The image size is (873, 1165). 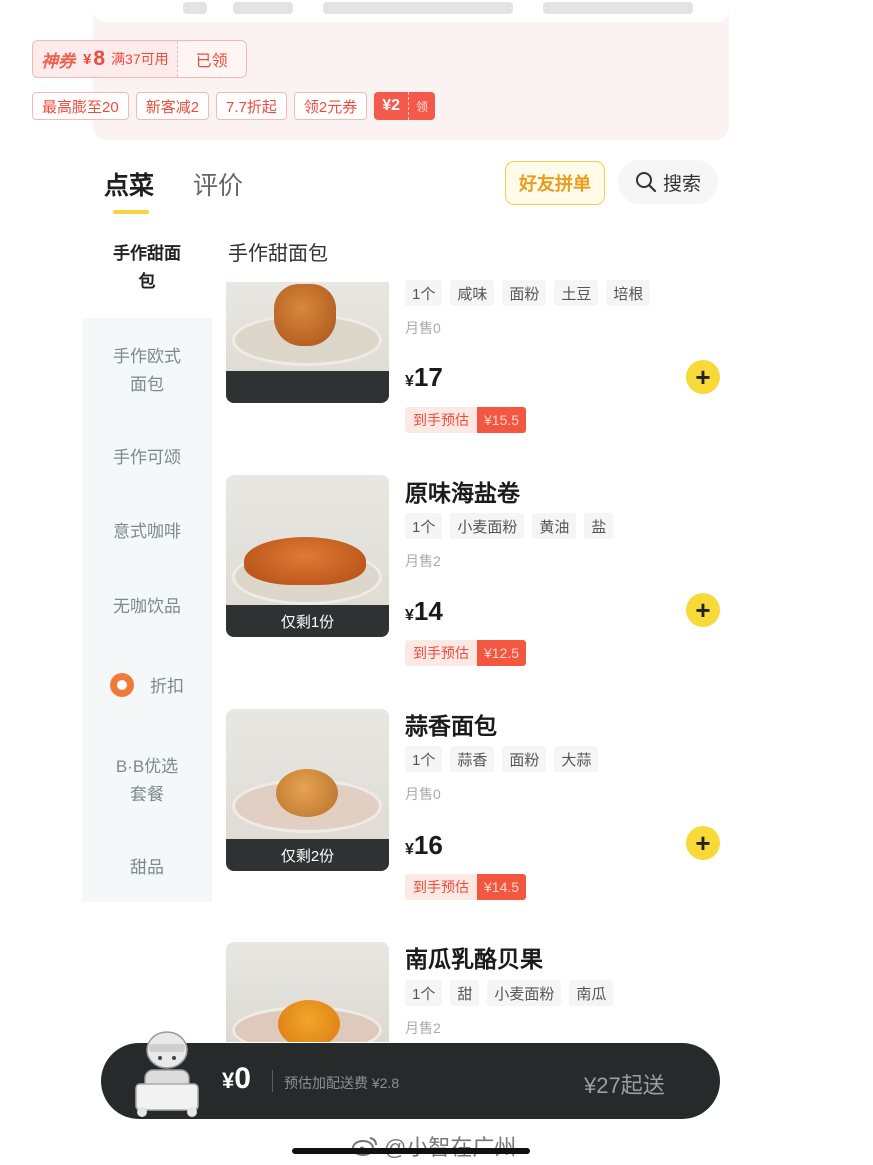 What do you see at coordinates (242, 1078) in the screenshot?
I see `cart-total-value: 0` at bounding box center [242, 1078].